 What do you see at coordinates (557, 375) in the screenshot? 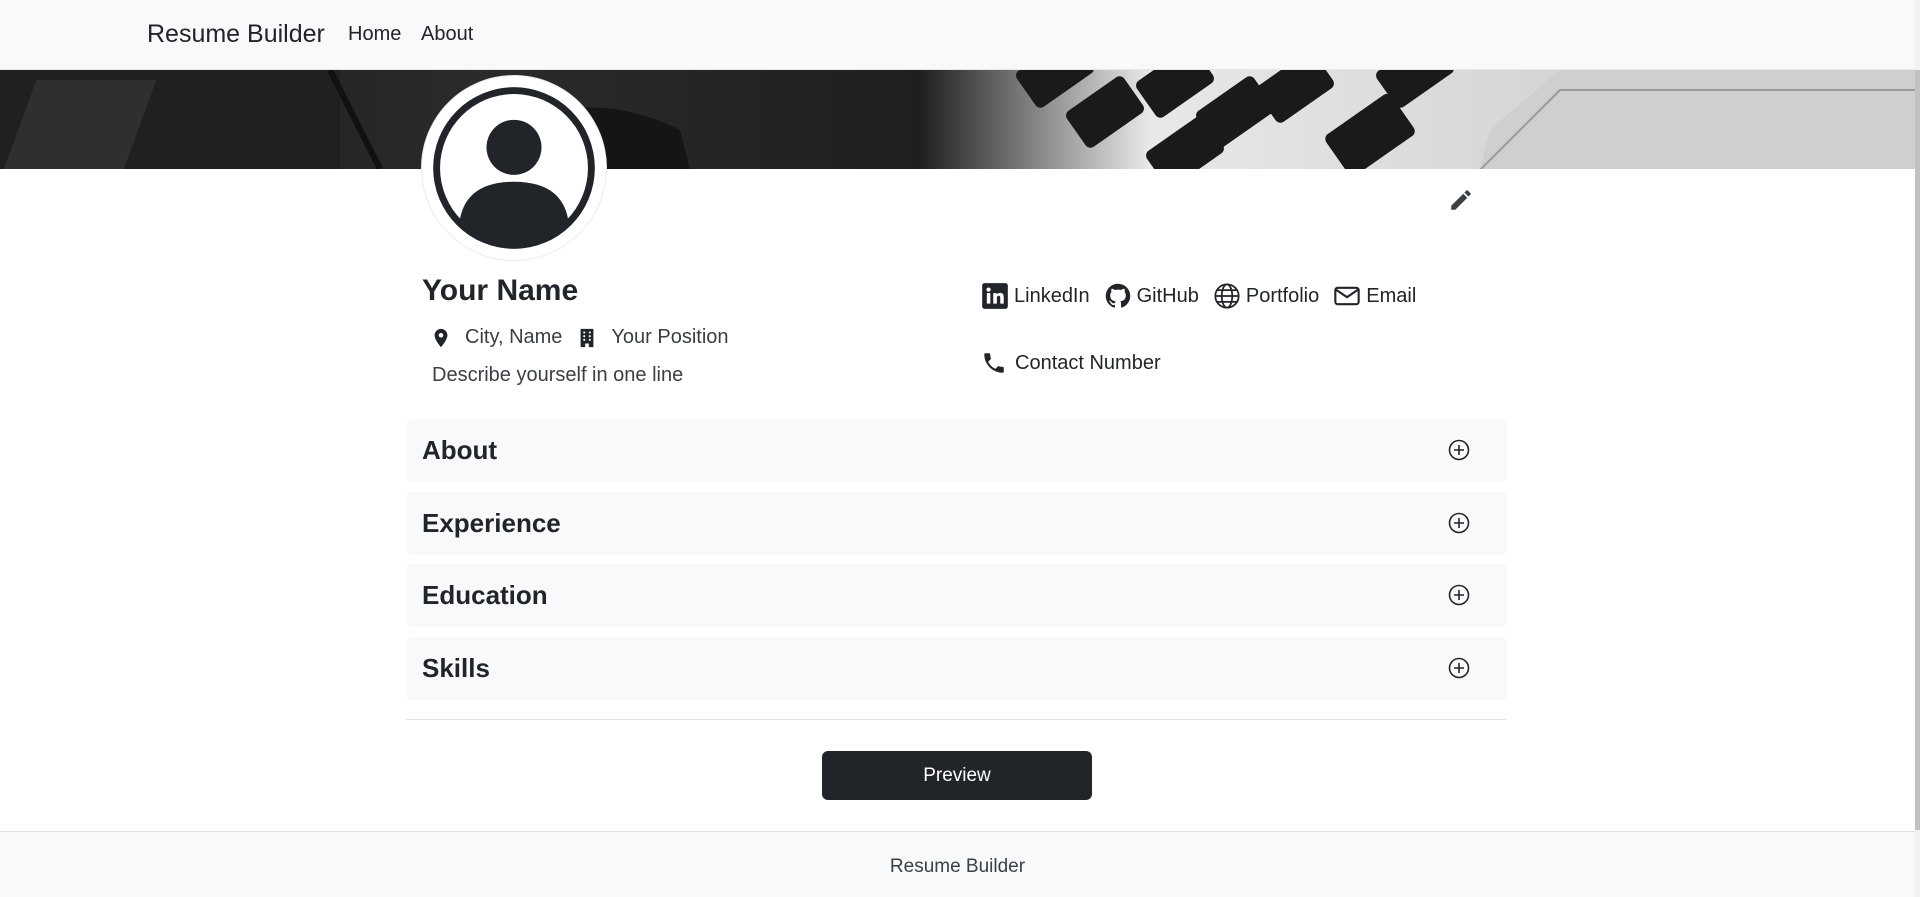
I see `profile-tagline: Describe yourself in one line` at bounding box center [557, 375].